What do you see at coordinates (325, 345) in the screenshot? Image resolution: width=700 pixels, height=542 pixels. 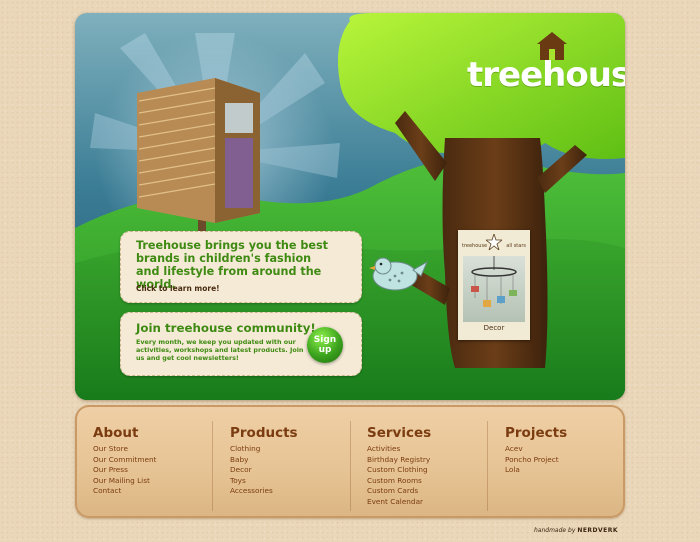 I see `signup-button: Sign up` at bounding box center [325, 345].